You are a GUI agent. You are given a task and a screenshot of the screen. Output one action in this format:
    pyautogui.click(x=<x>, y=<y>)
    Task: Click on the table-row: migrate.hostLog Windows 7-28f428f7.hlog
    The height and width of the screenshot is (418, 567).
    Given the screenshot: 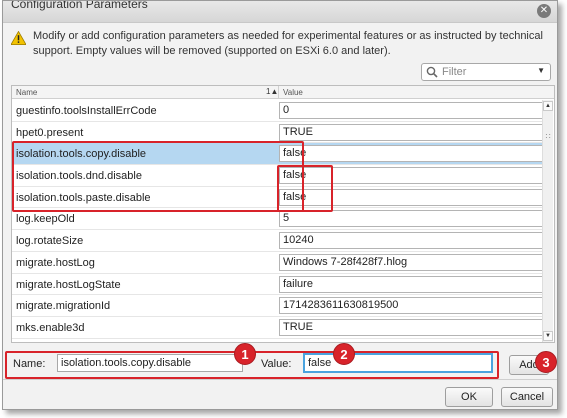 What is the action you would take?
    pyautogui.click(x=277, y=263)
    